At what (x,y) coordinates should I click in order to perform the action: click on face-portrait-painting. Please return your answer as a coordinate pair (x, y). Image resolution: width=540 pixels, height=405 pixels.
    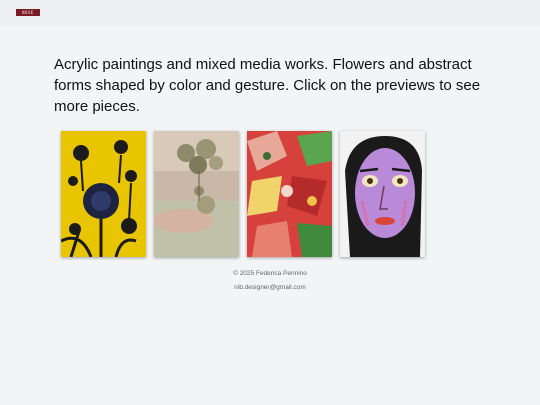
    Looking at the image, I should click on (382, 194).